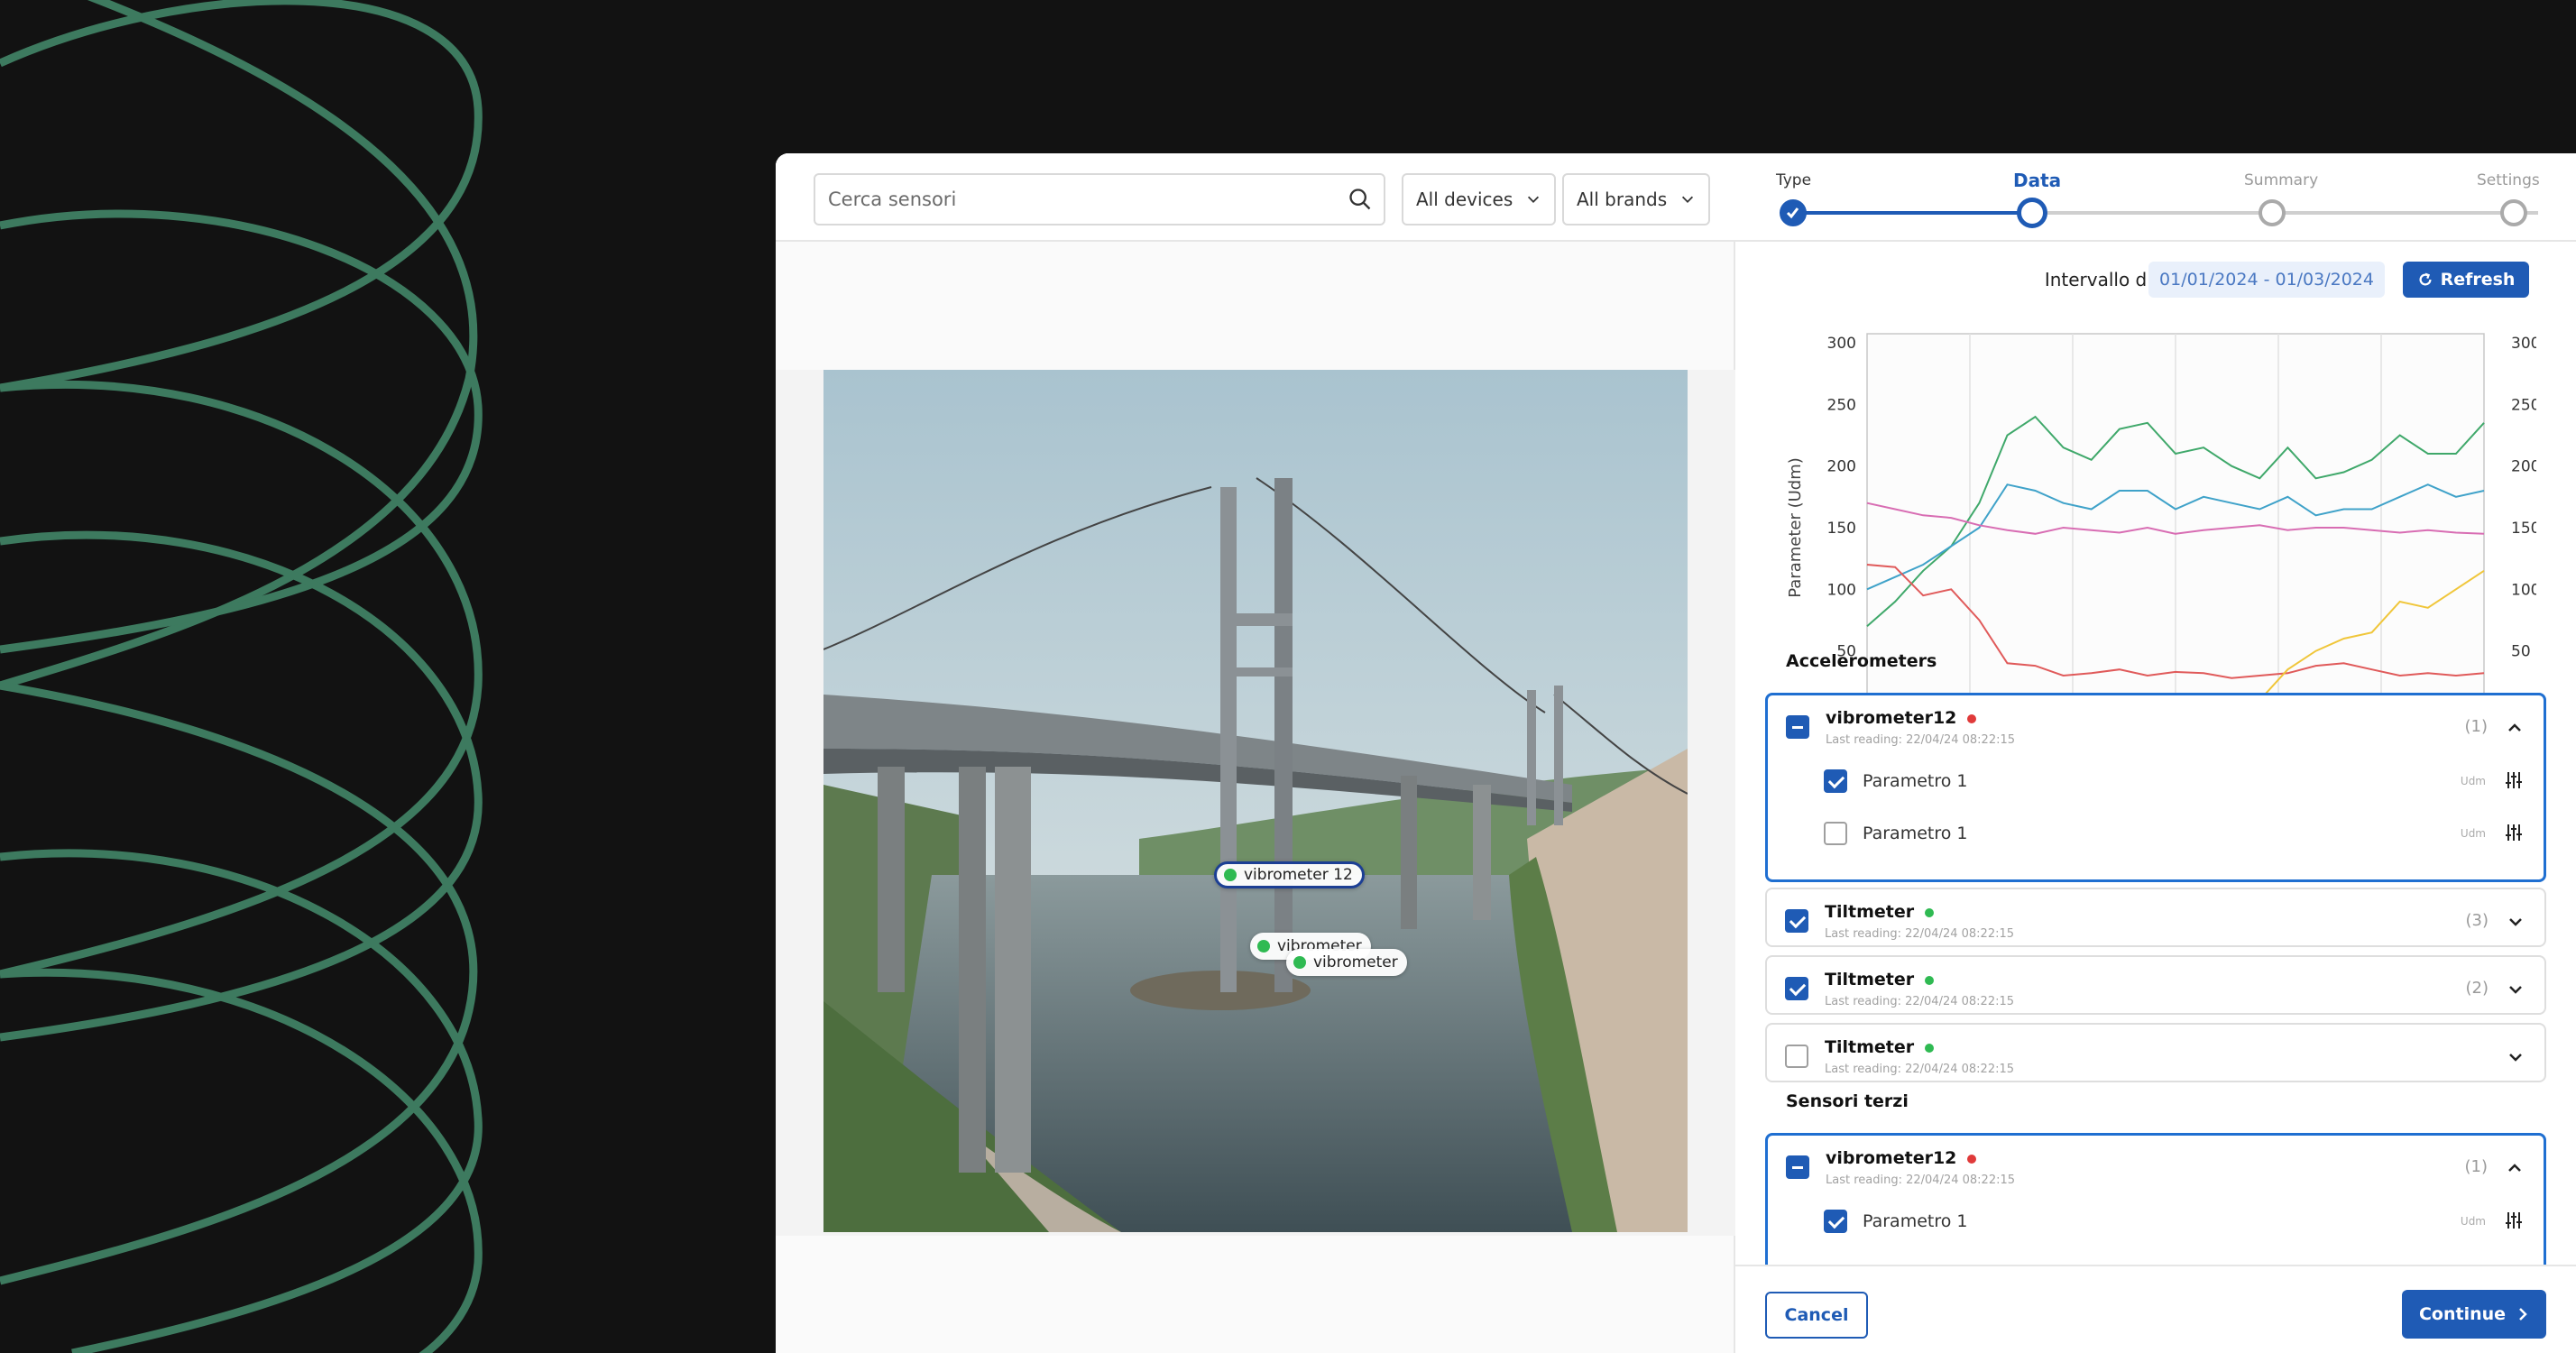 Image resolution: width=2576 pixels, height=1353 pixels. I want to click on brands-dropdown: All brands, so click(1636, 200).